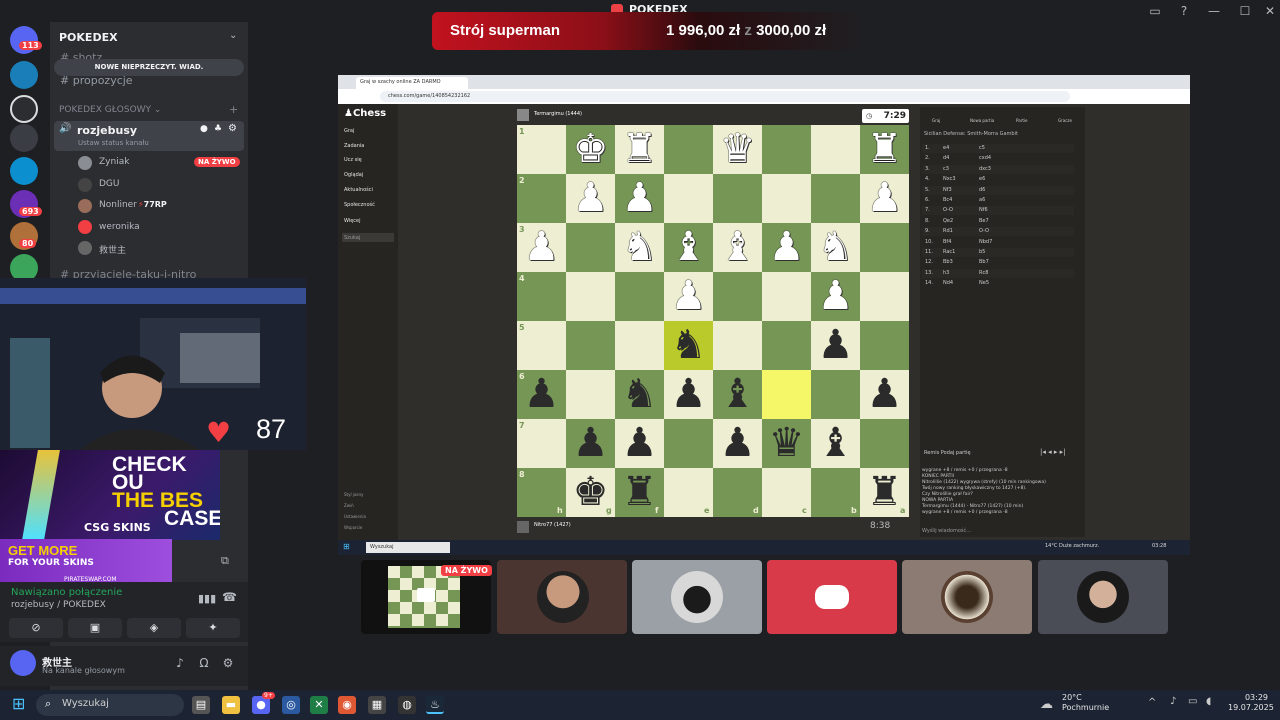 The image size is (1280, 720). What do you see at coordinates (982, 179) in the screenshot?
I see `move-san: e6` at bounding box center [982, 179].